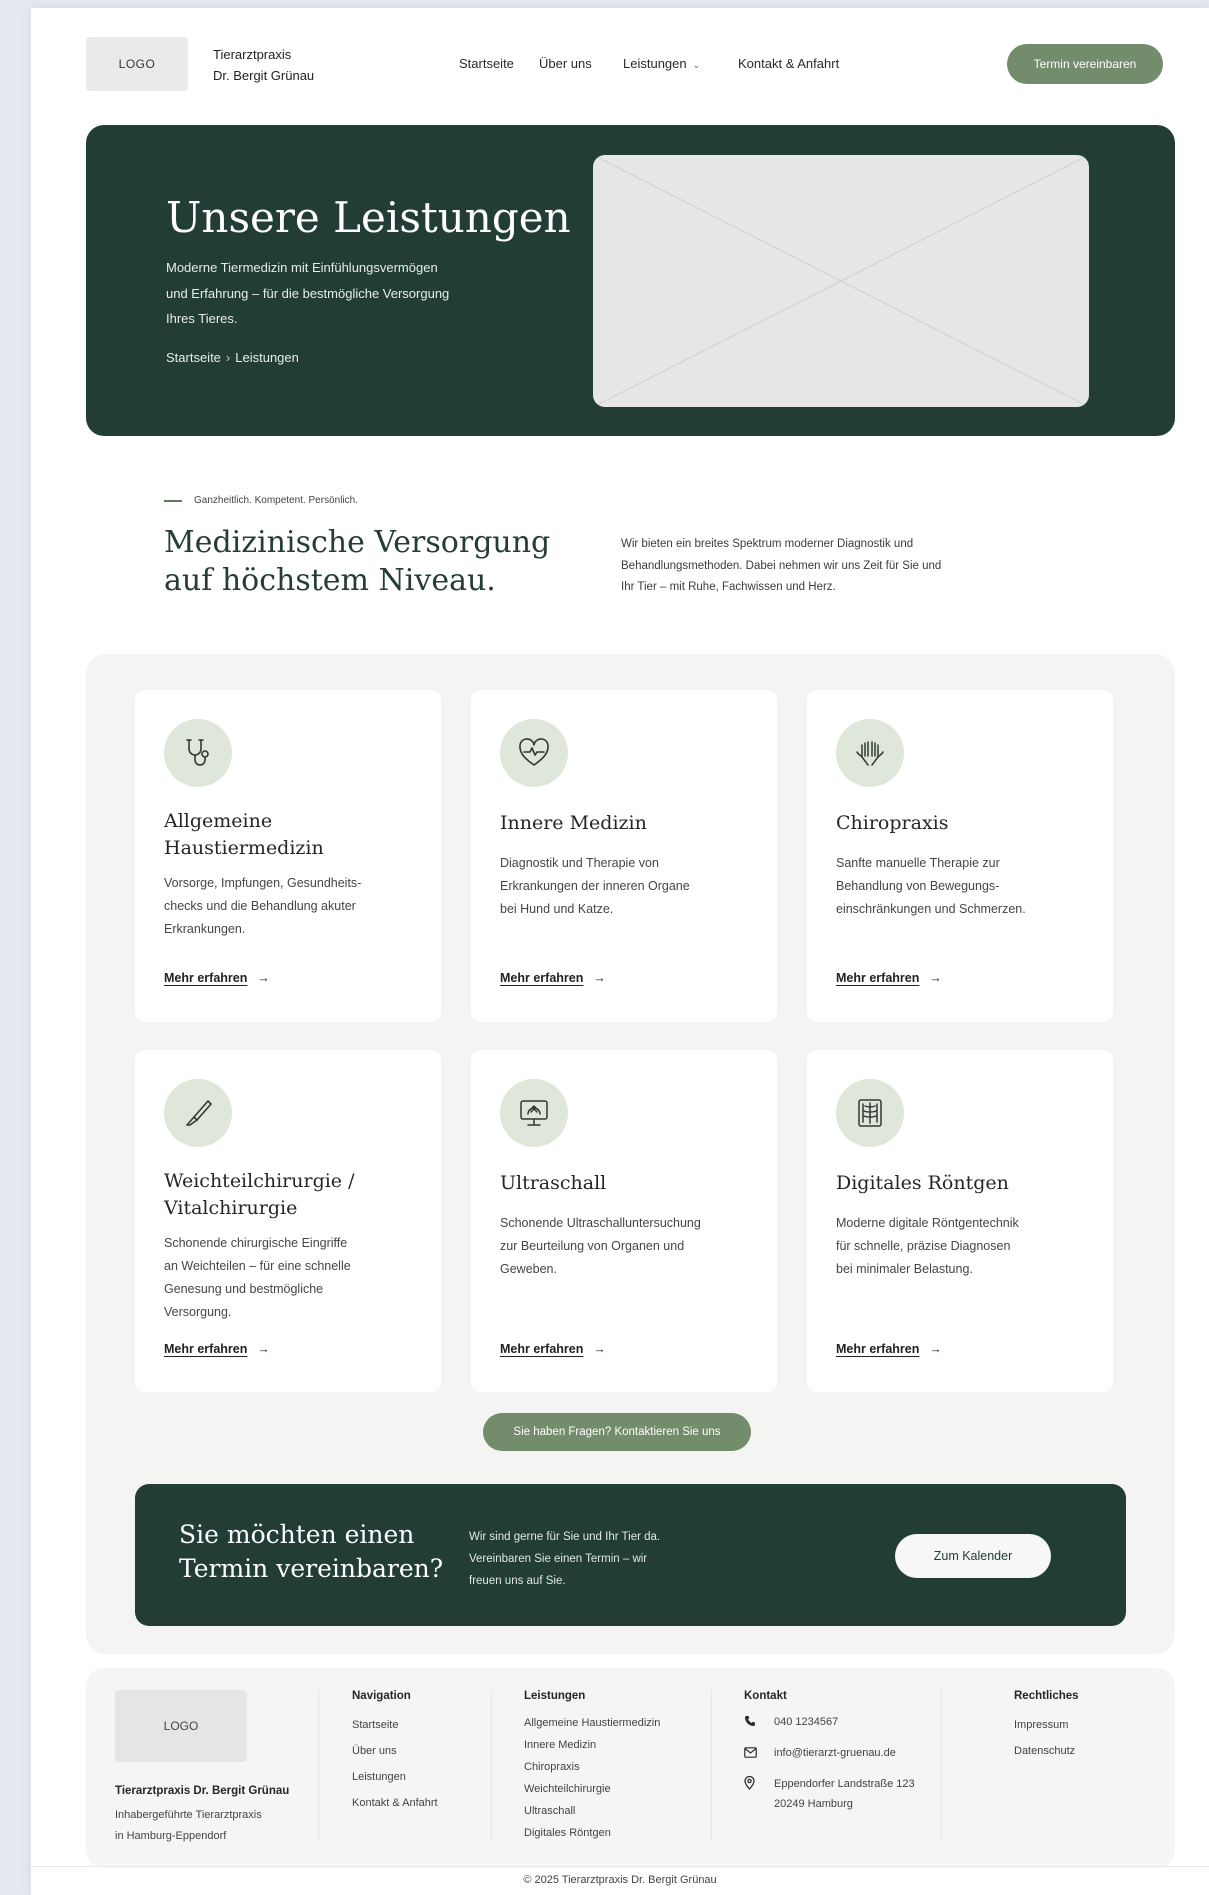 The height and width of the screenshot is (1895, 1209). Describe the element at coordinates (294, 1195) in the screenshot. I see `service-title: Weichteilchirurgie / Vitalchirurgie` at that location.